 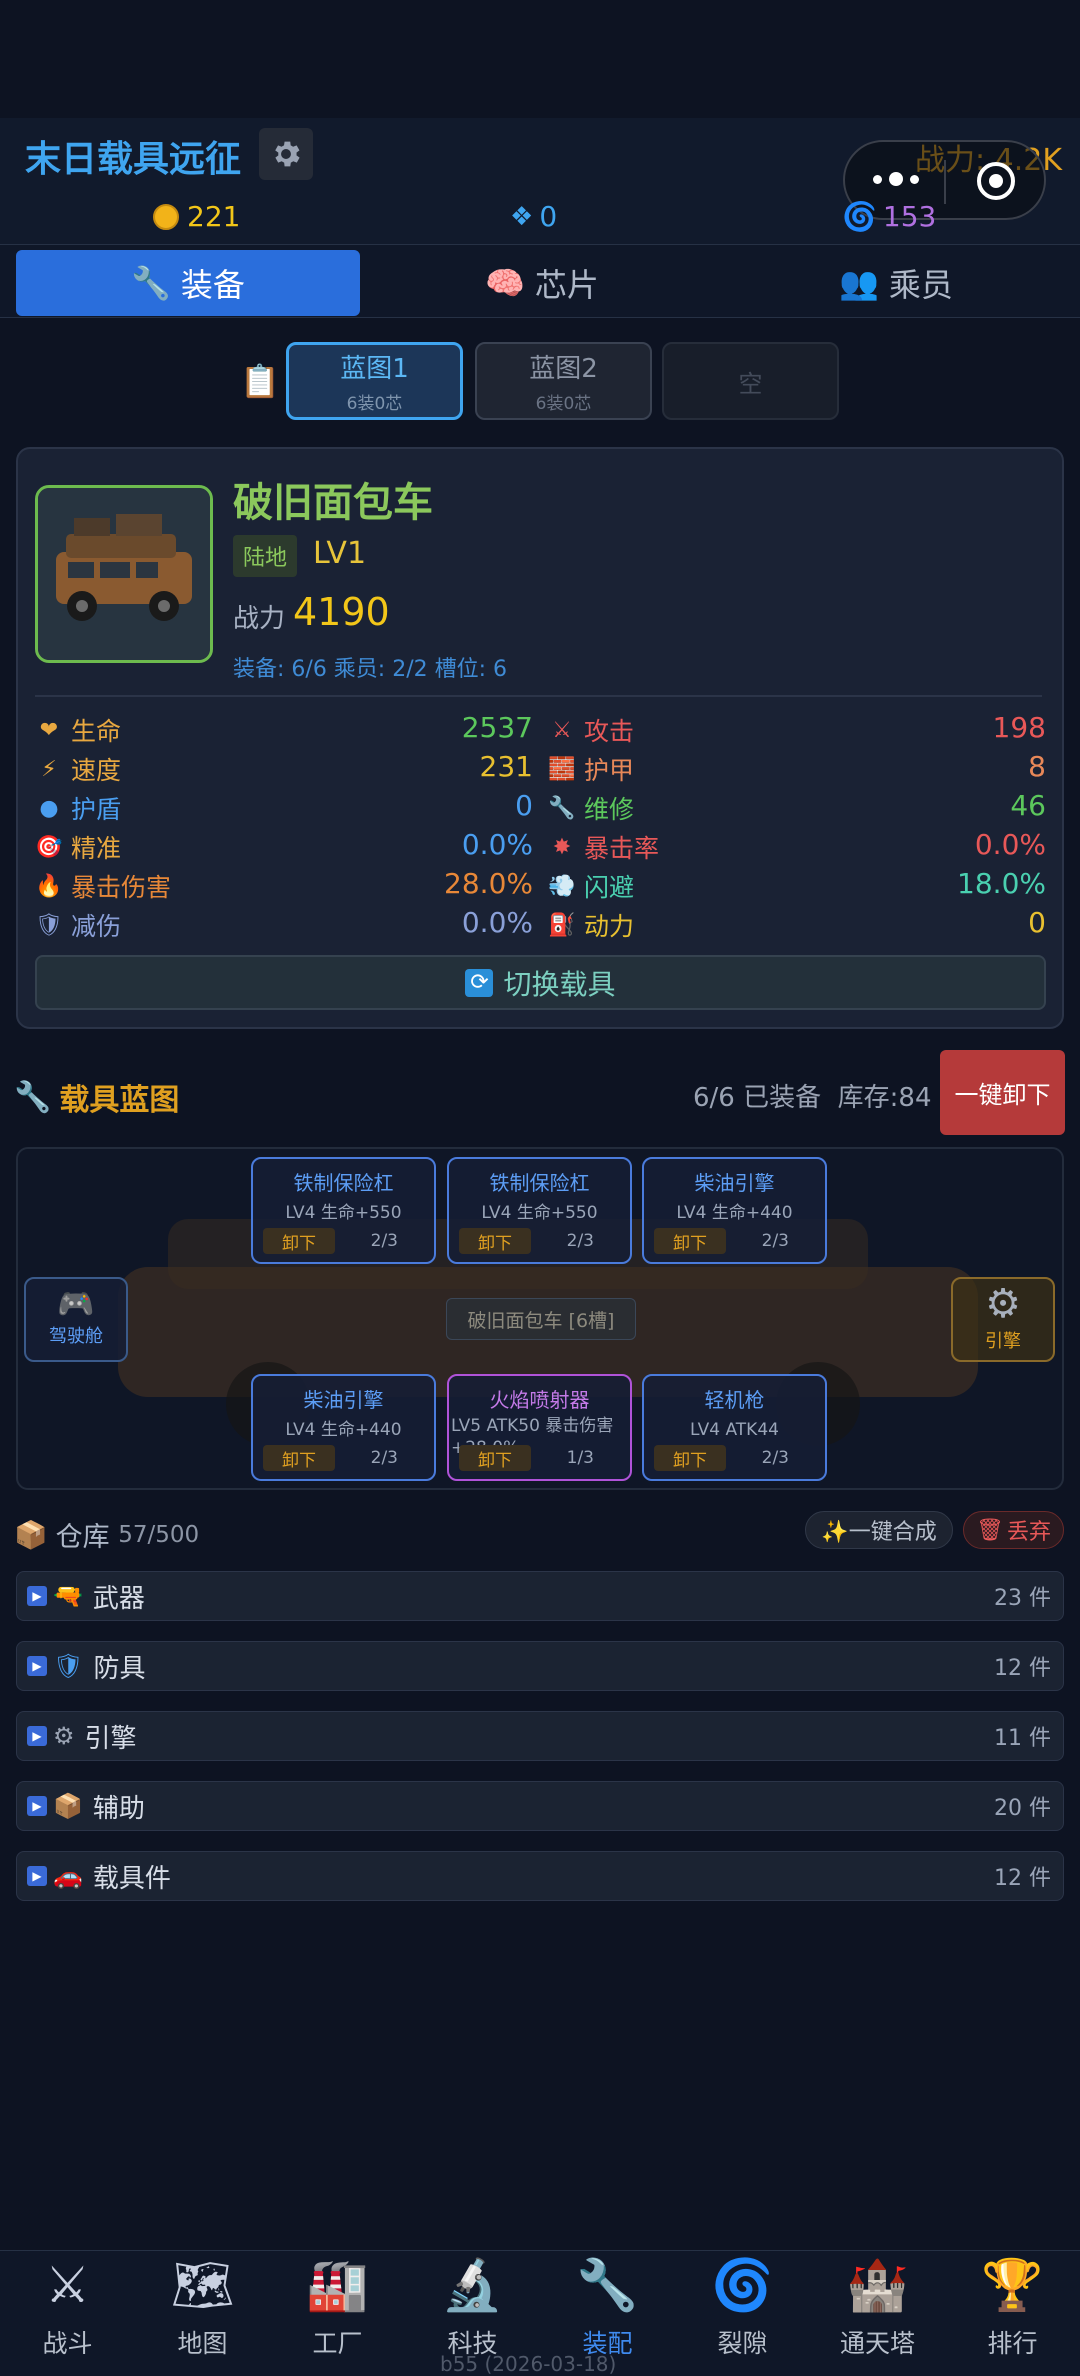 What do you see at coordinates (542, 283) in the screenshot?
I see `tab-chips: 🧠 芯片` at bounding box center [542, 283].